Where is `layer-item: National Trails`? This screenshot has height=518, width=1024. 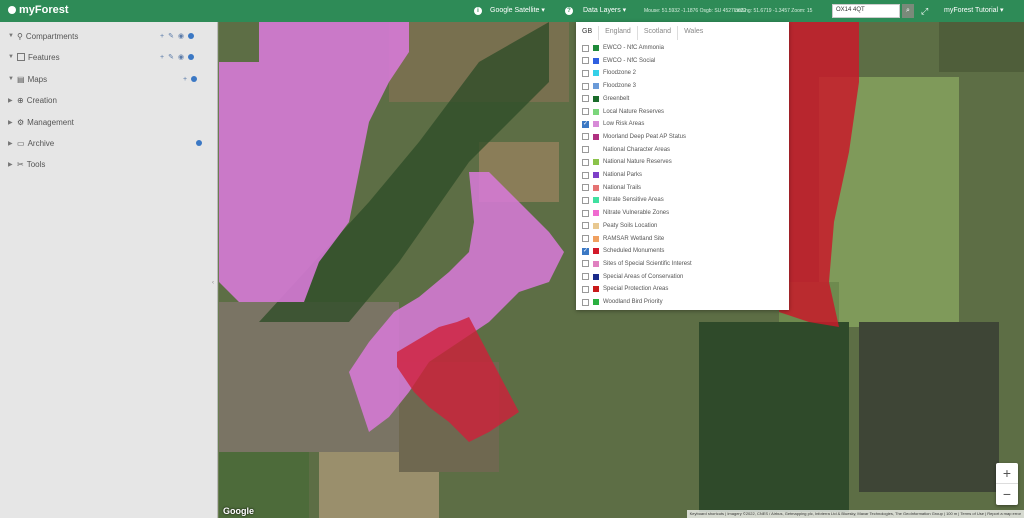 layer-item: National Trails is located at coordinates (611, 188).